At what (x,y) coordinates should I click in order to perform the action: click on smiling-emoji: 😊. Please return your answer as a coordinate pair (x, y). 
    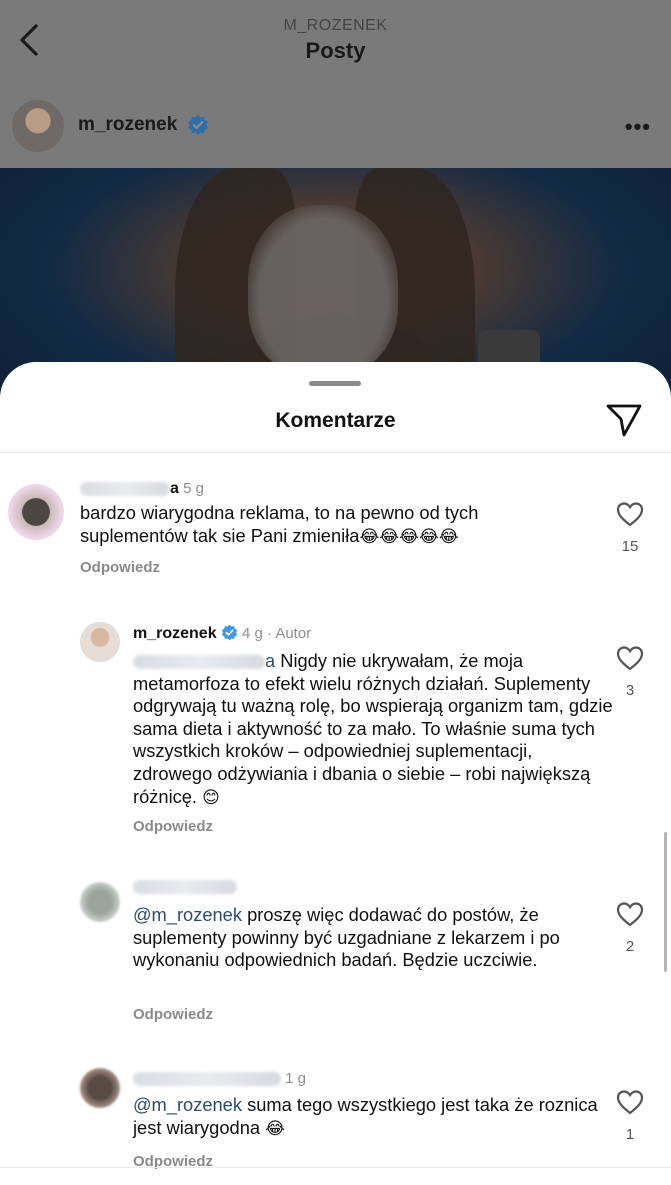
    Looking at the image, I should click on (211, 797).